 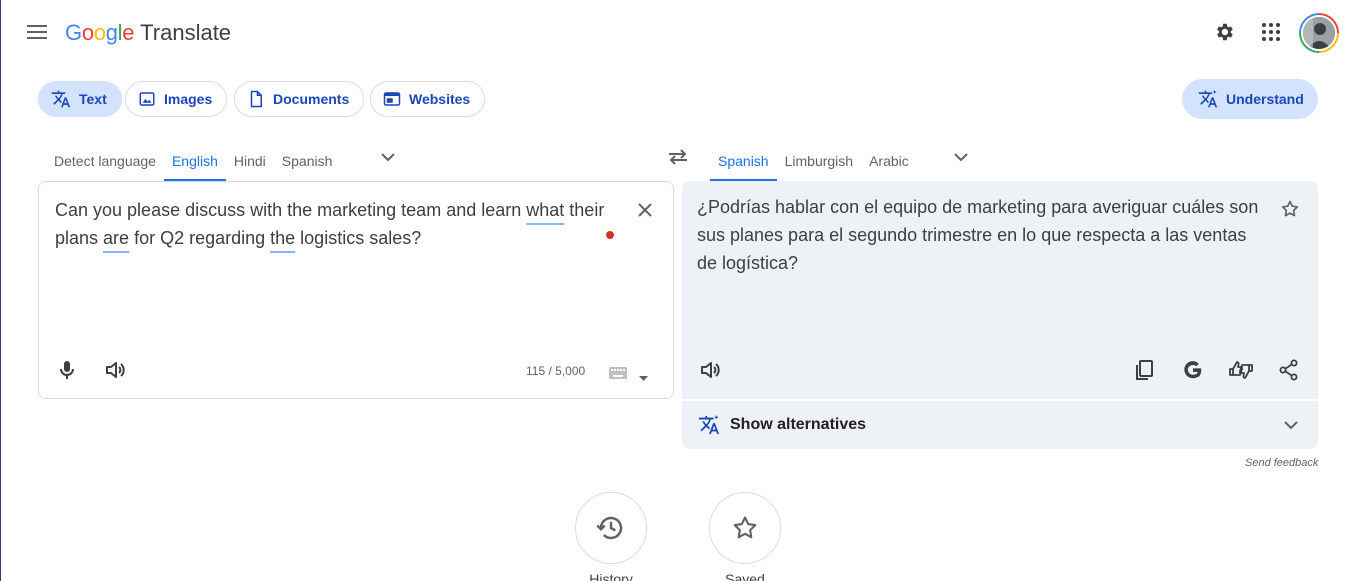 What do you see at coordinates (311, 99) in the screenshot?
I see `mode-documents-label: Documents` at bounding box center [311, 99].